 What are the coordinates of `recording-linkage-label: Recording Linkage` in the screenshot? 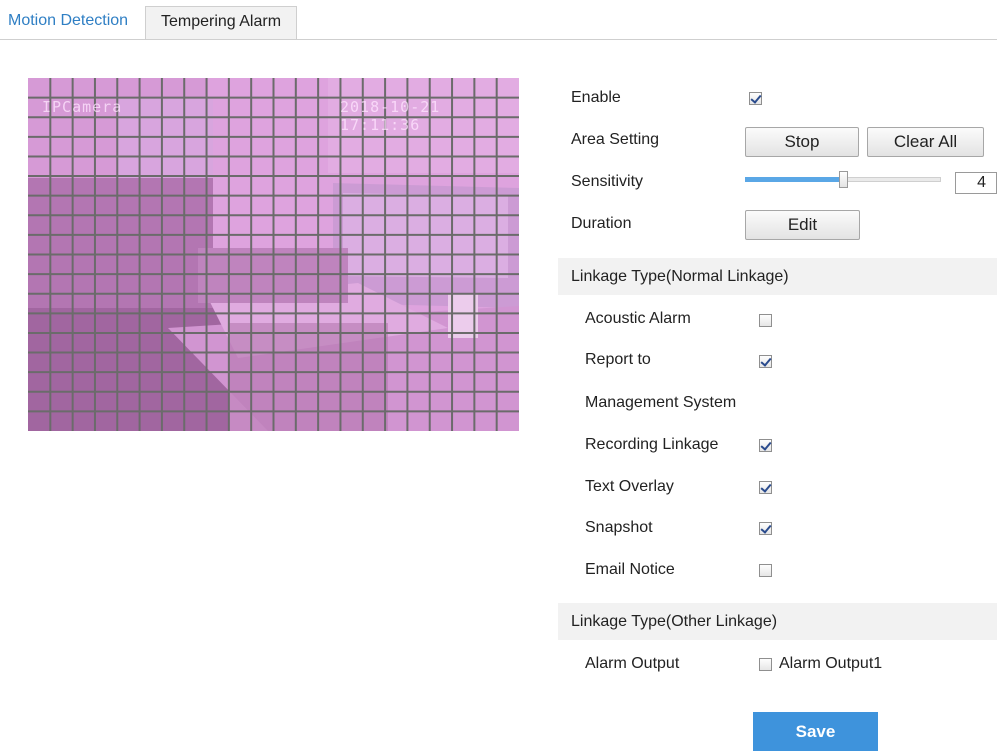 It's located at (652, 444).